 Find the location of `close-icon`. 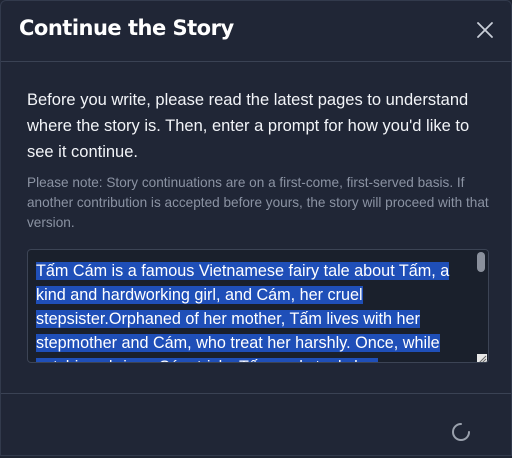

close-icon is located at coordinates (485, 30).